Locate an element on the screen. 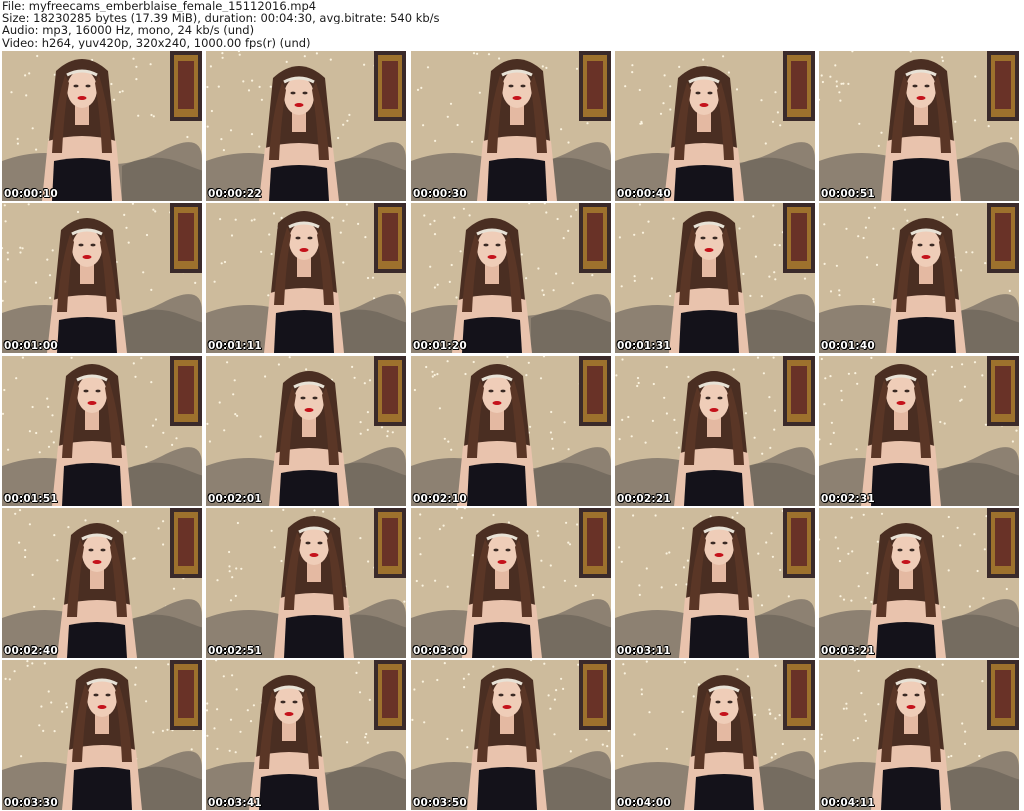 This screenshot has width=1024, height=811. video-frame-thumbnail: 00:04:00 is located at coordinates (715, 735).